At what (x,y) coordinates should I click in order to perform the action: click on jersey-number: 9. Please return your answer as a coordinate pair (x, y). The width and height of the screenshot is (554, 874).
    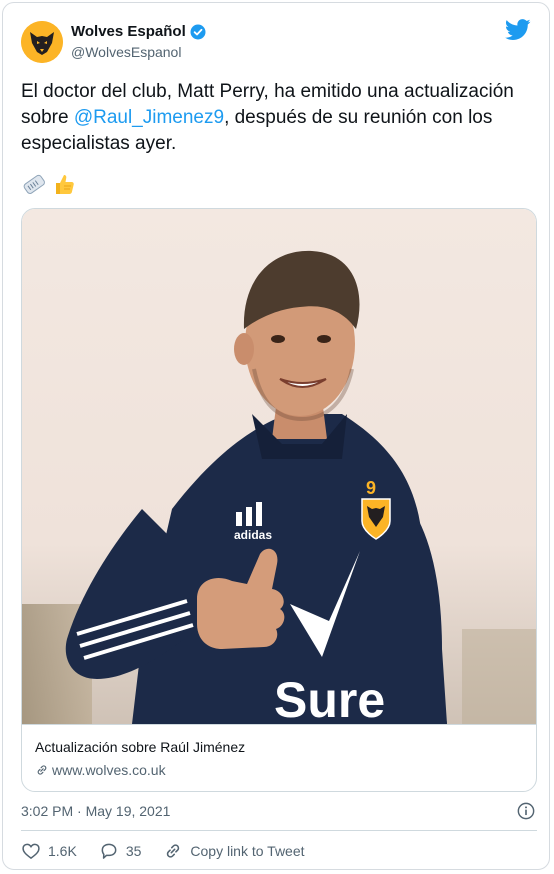
    Looking at the image, I should click on (371, 488).